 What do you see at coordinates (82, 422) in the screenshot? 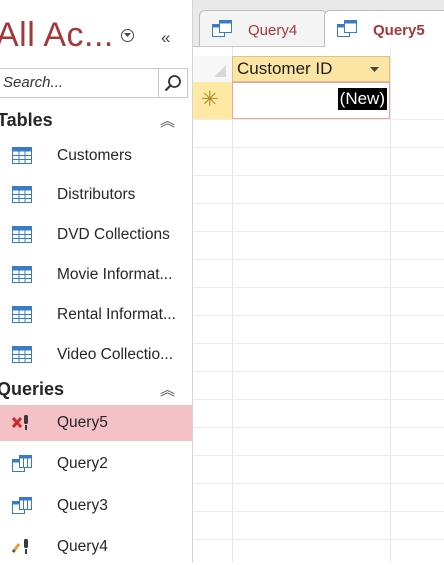
I see `nav-item-label: Query5` at bounding box center [82, 422].